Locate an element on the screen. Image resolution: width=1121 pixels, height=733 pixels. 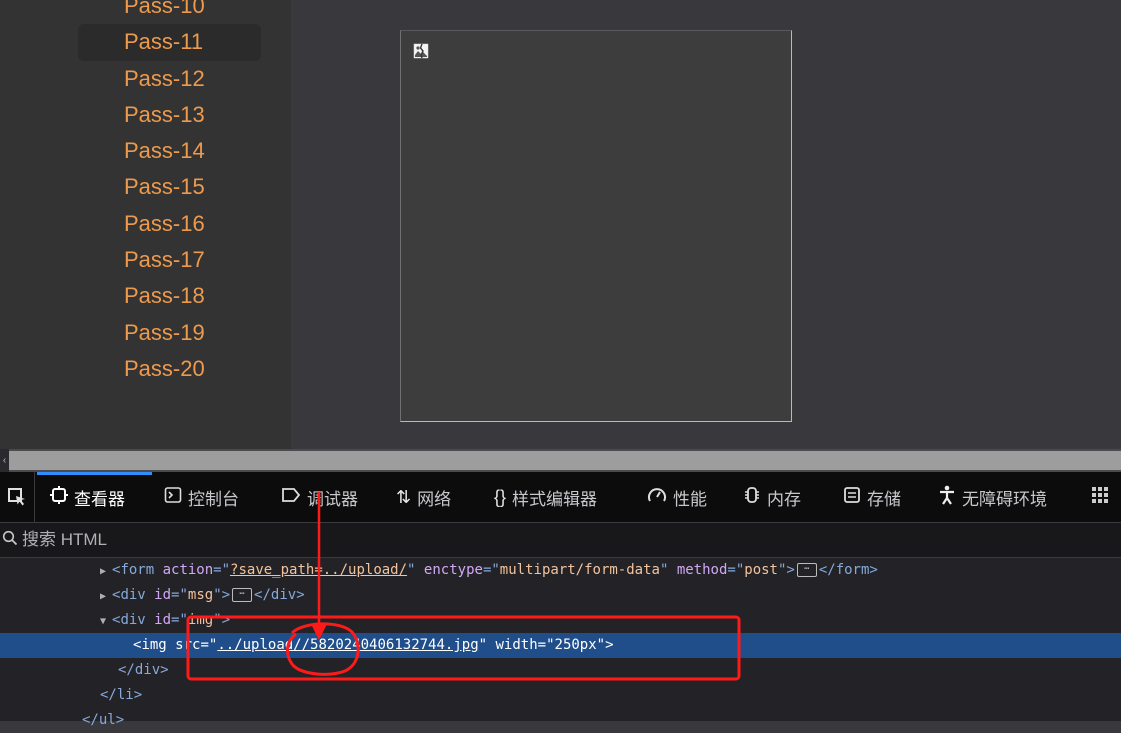
nav-item-pass-13: Pass-13 is located at coordinates (169, 115).